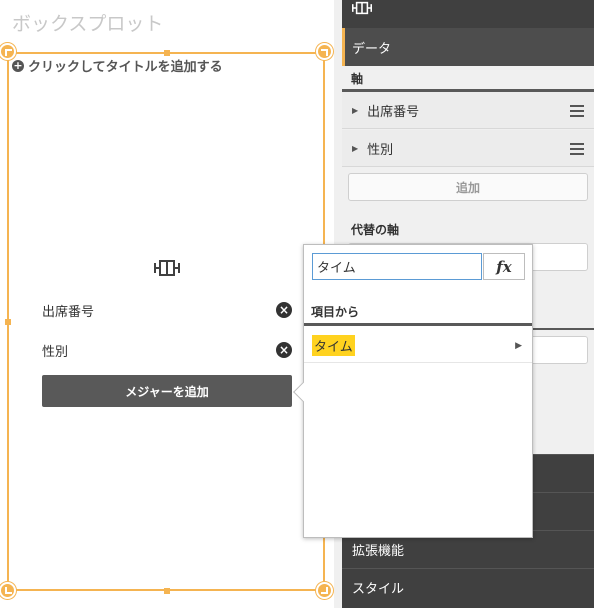 The height and width of the screenshot is (608, 594). I want to click on panel-header, so click(468, 14).